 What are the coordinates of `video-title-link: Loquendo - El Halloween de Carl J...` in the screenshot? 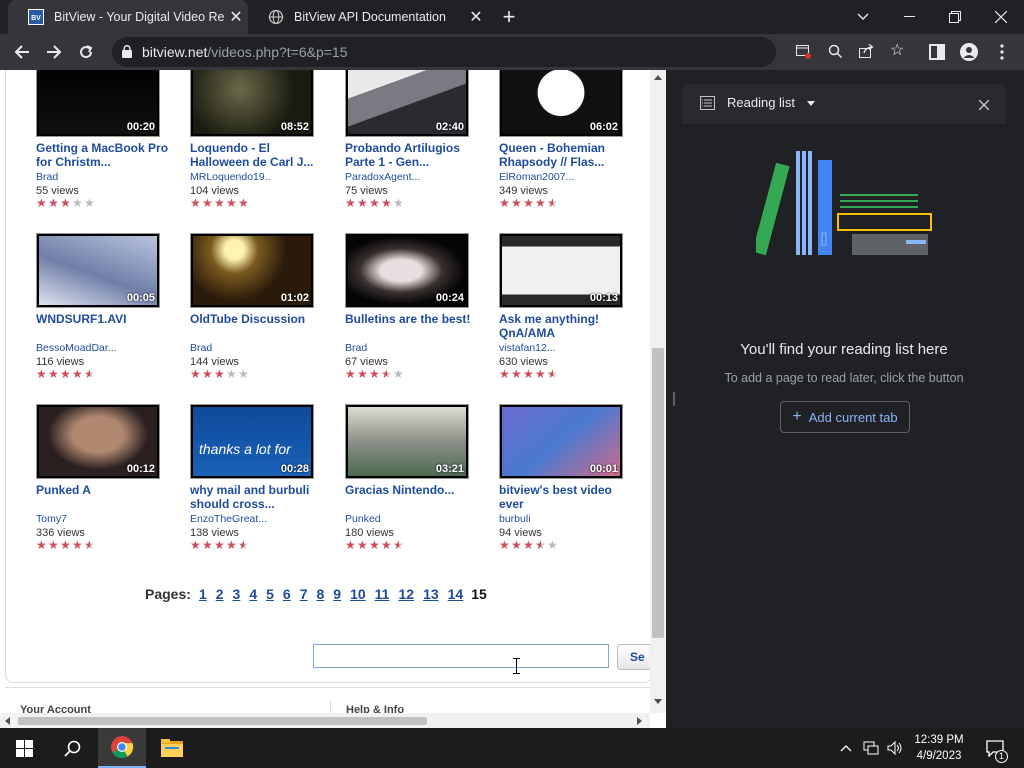 It's located at (260, 155).